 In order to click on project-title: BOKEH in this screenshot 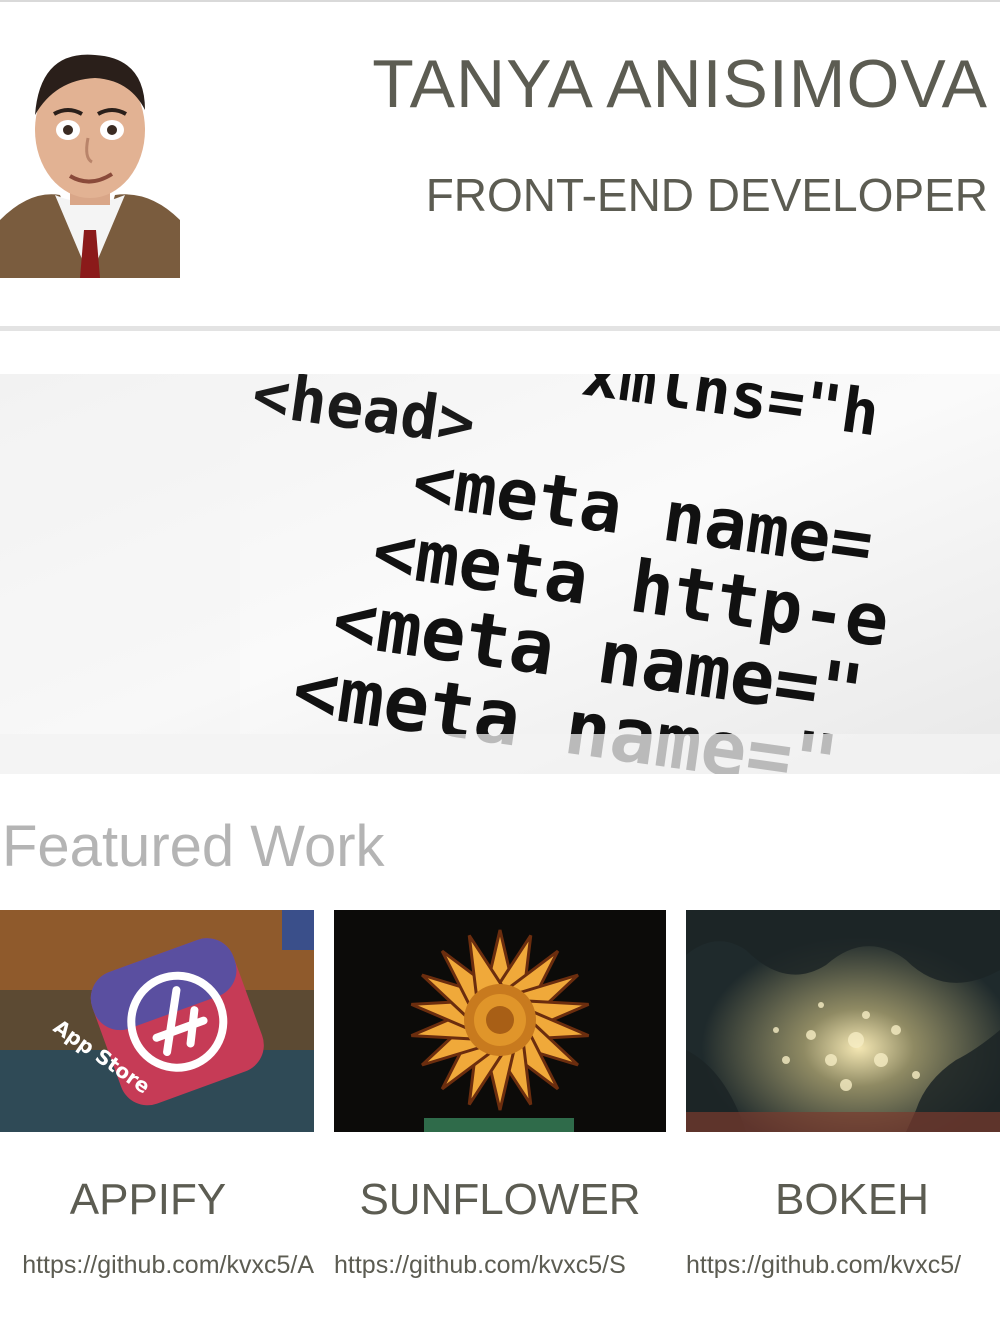, I will do `click(843, 1200)`.